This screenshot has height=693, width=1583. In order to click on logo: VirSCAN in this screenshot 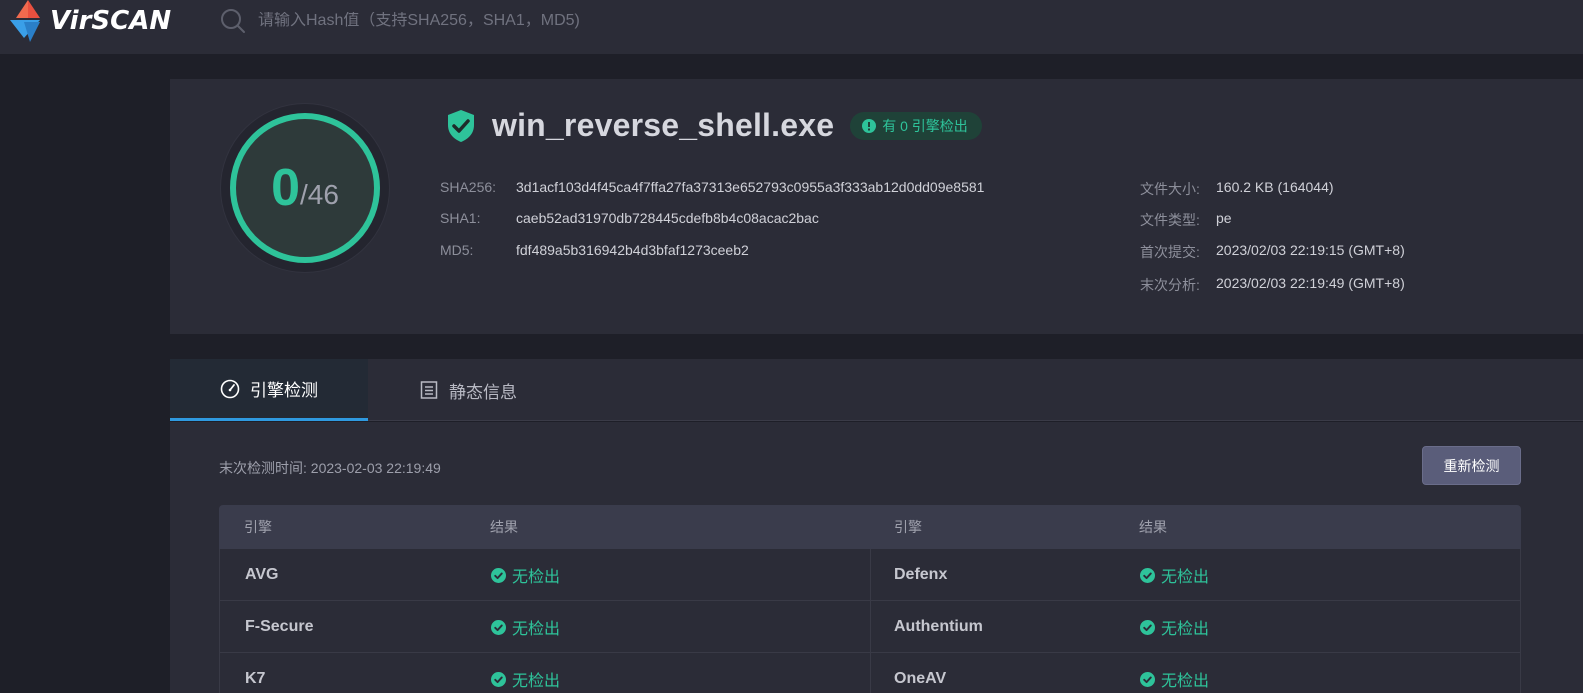, I will do `click(90, 21)`.